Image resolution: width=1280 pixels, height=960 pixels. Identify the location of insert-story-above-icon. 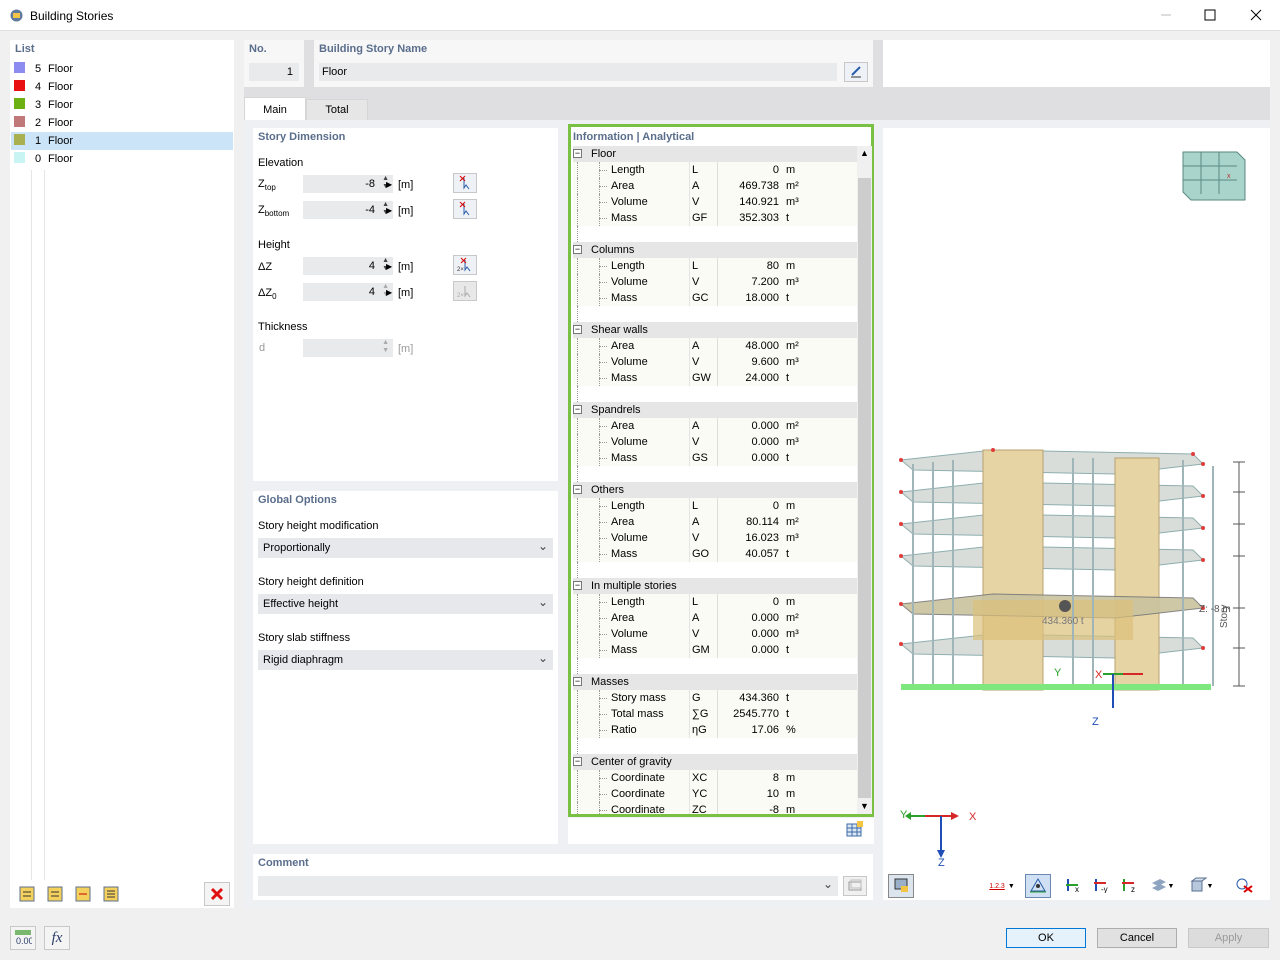
(27, 894).